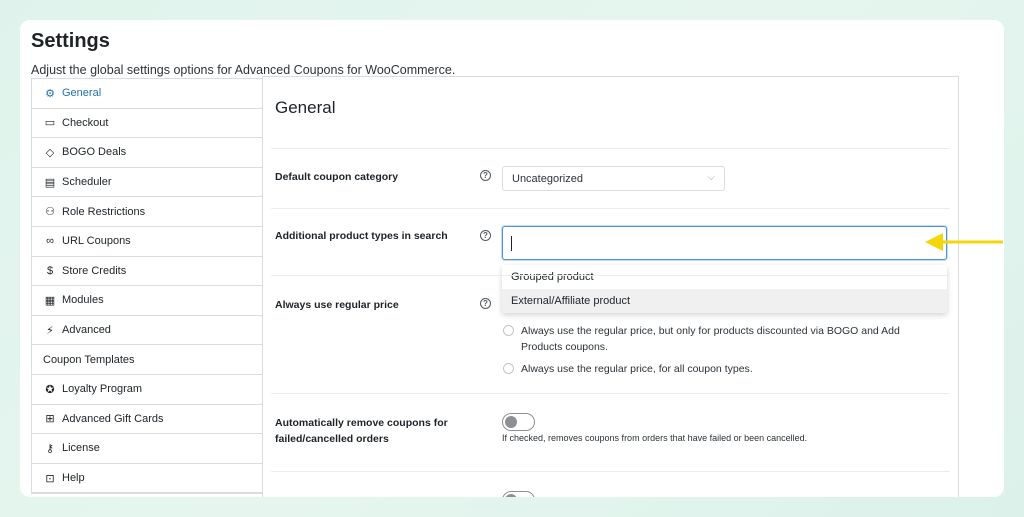 The width and height of the screenshot is (1024, 517). I want to click on sidebar-item-label: Coupon Templates, so click(89, 359).